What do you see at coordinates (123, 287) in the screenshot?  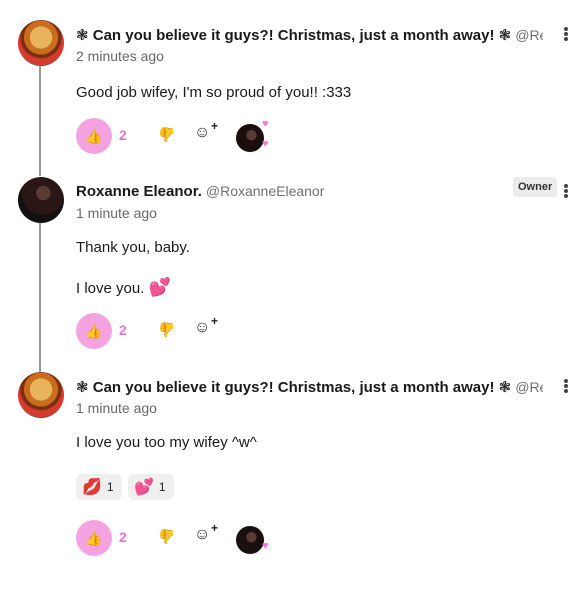 I see `comment-text: I love you. 💕` at bounding box center [123, 287].